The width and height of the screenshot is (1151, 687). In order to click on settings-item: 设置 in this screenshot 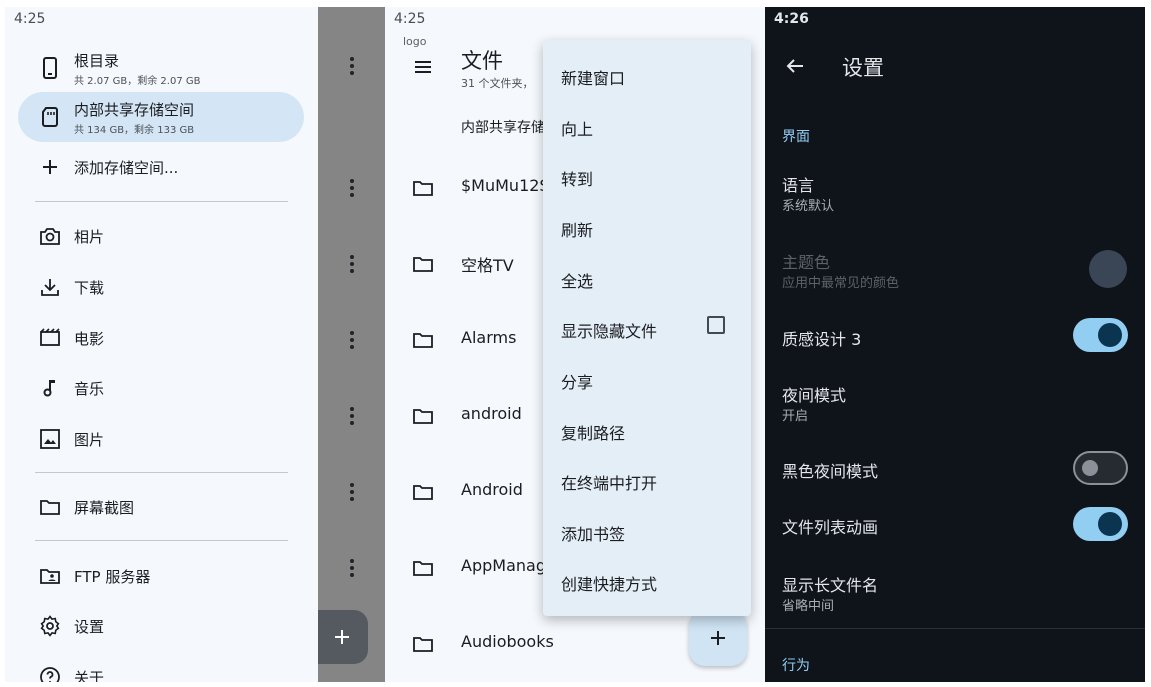, I will do `click(161, 626)`.